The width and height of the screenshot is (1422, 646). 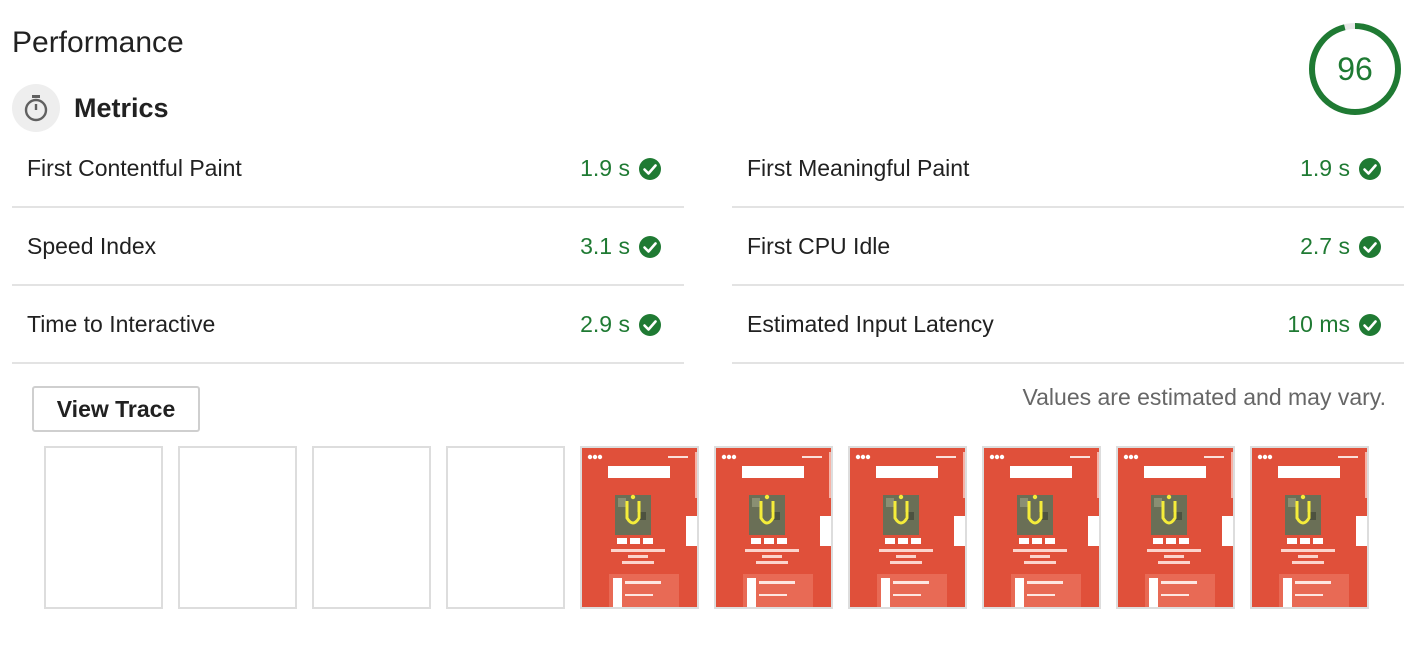 What do you see at coordinates (819, 246) in the screenshot?
I see `metric-label: First CPU Idle` at bounding box center [819, 246].